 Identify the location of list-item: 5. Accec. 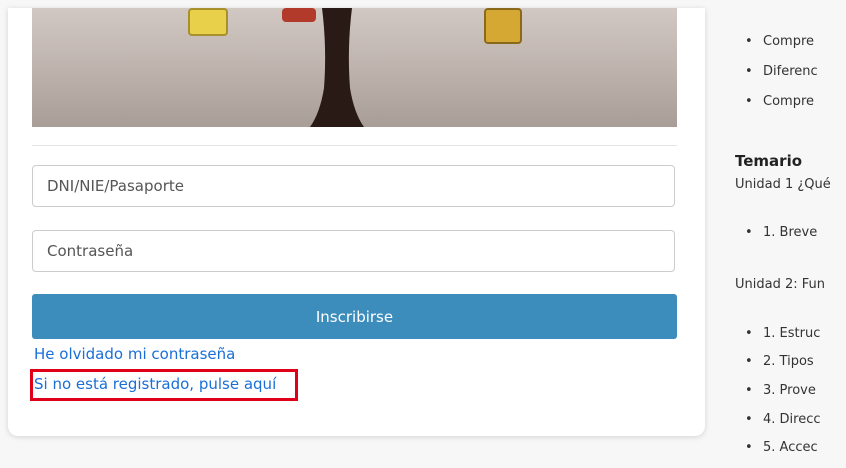
(781, 447).